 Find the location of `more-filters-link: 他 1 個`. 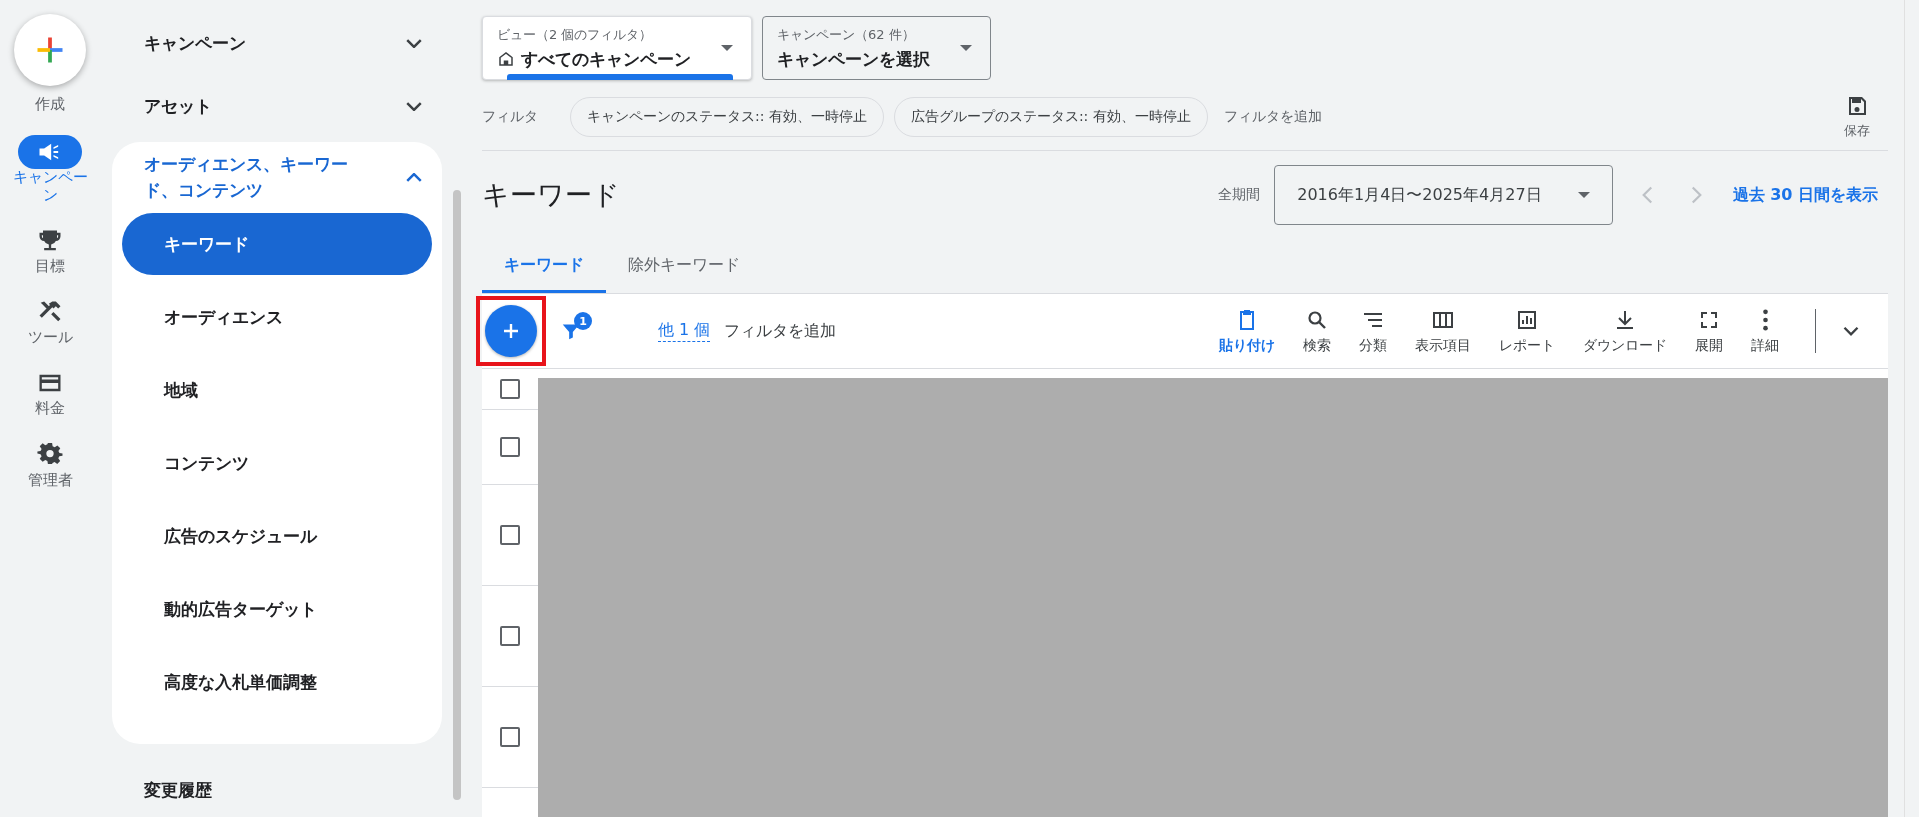

more-filters-link: 他 1 個 is located at coordinates (684, 331).